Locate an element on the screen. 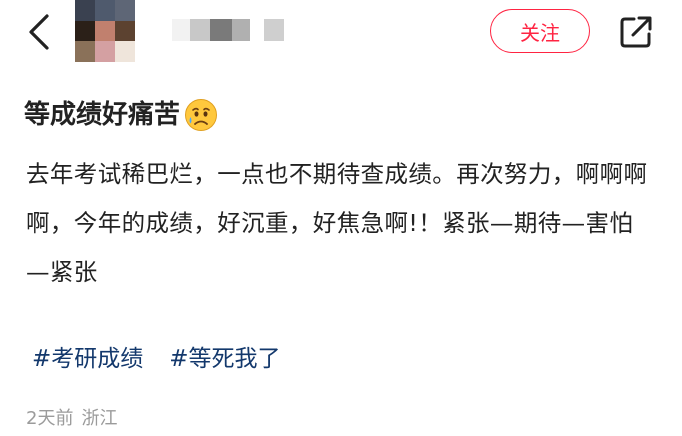 Image resolution: width=682 pixels, height=436 pixels. follow-button-label: 关注 is located at coordinates (540, 32).